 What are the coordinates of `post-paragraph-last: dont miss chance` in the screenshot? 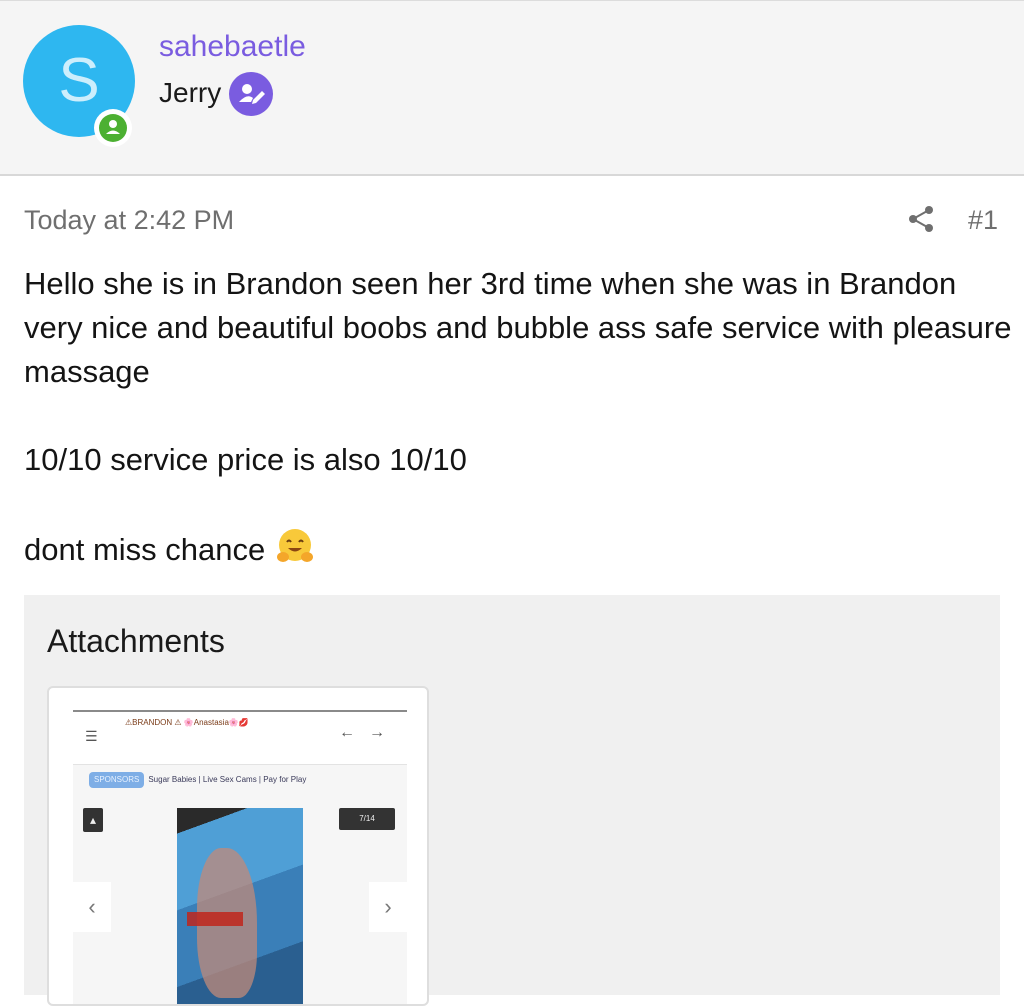 It's located at (519, 549).